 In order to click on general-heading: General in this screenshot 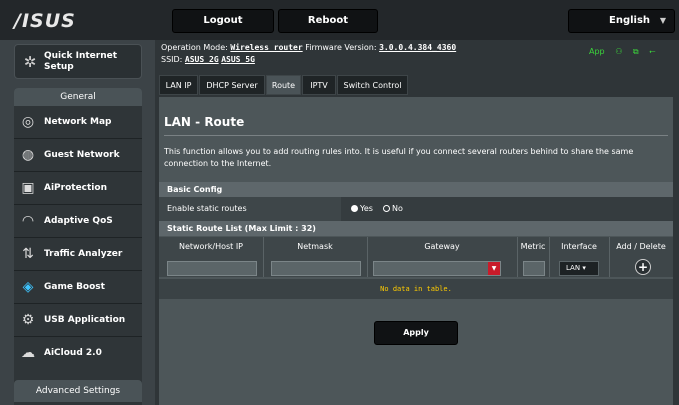, I will do `click(78, 97)`.